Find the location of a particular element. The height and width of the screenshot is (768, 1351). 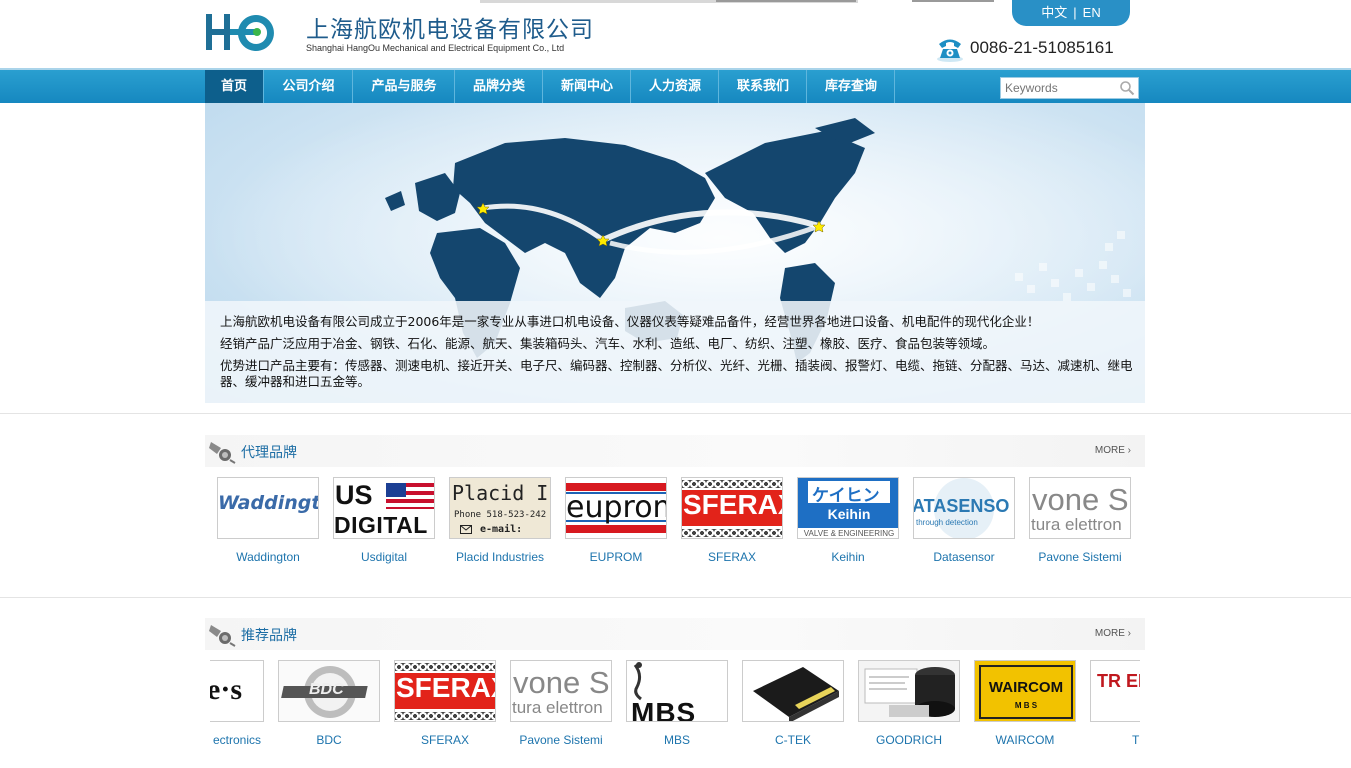

nav-item-products: 产品与服务 is located at coordinates (404, 86).